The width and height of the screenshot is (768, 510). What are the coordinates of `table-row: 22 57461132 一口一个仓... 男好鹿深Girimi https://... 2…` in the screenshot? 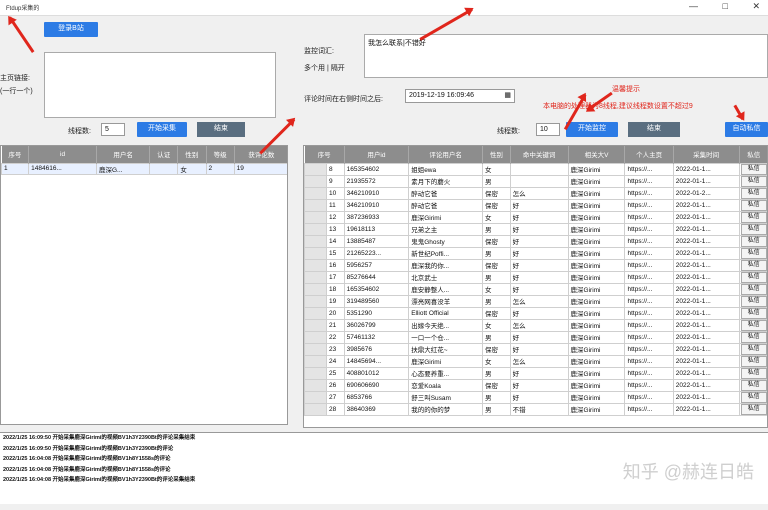 It's located at (535, 337).